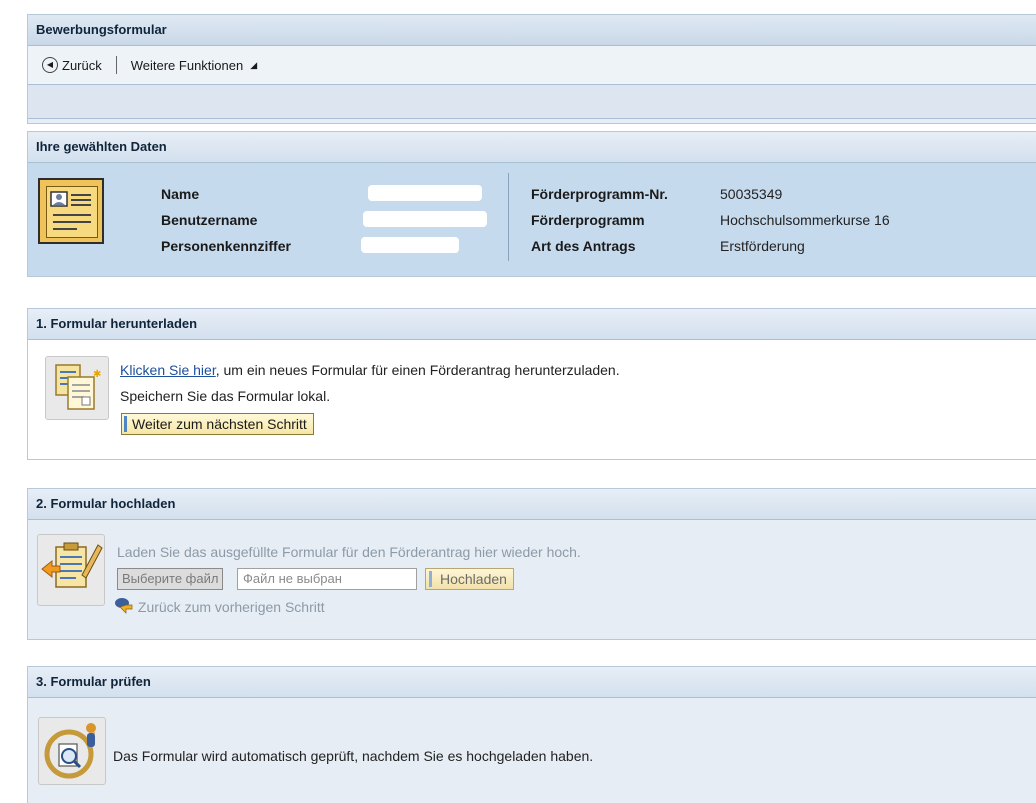  I want to click on check-form-icon, so click(72, 751).